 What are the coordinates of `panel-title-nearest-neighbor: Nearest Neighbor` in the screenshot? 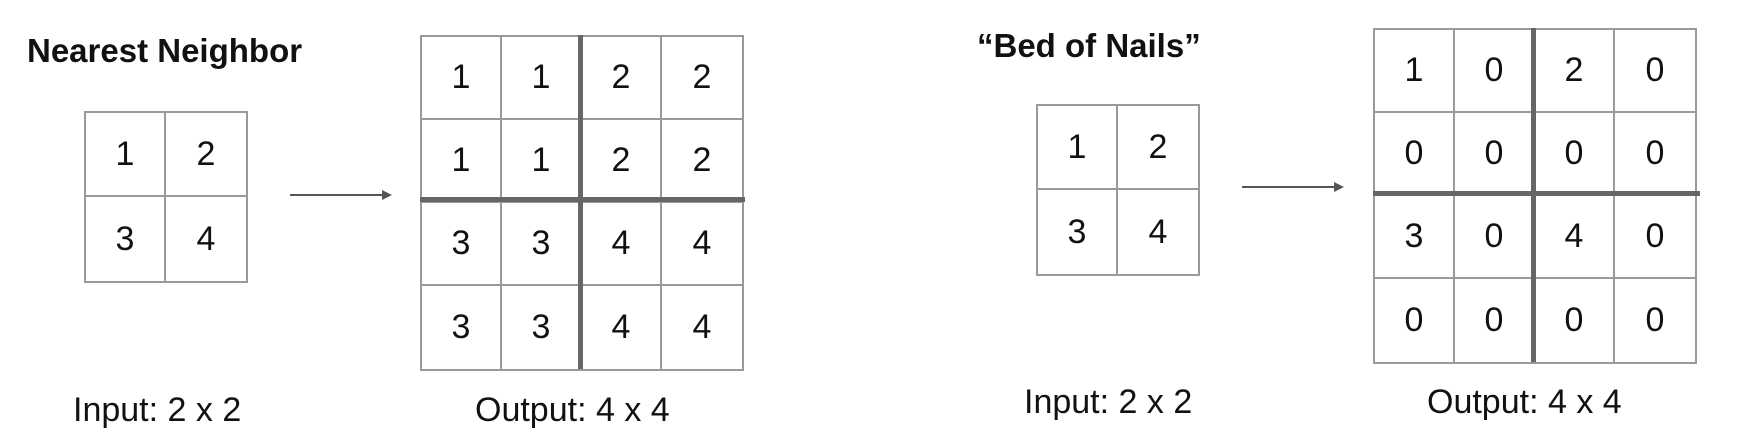 It's located at (165, 50).